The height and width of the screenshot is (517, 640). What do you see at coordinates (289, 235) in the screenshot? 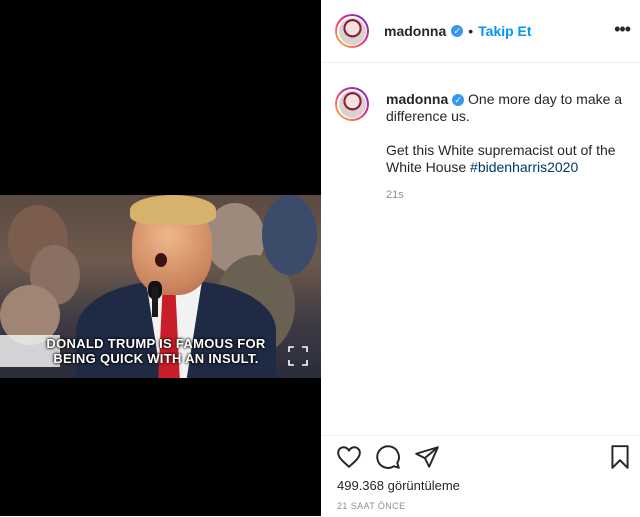
I see `crowd-figure` at bounding box center [289, 235].